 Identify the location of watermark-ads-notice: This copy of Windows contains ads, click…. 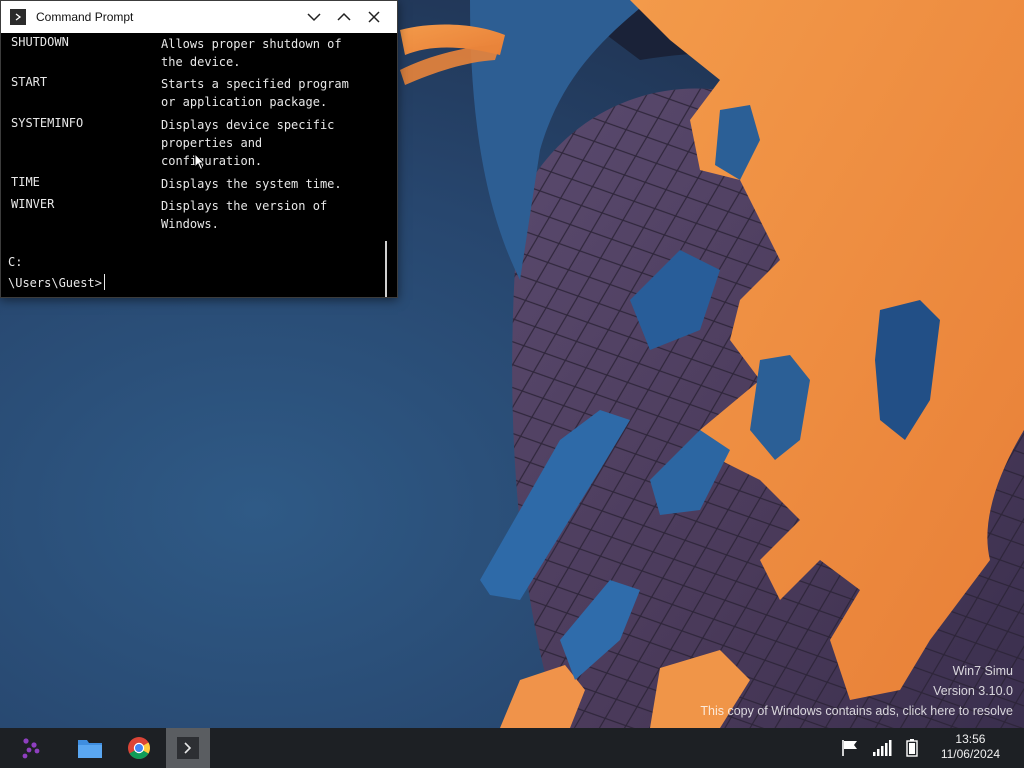
(856, 711).